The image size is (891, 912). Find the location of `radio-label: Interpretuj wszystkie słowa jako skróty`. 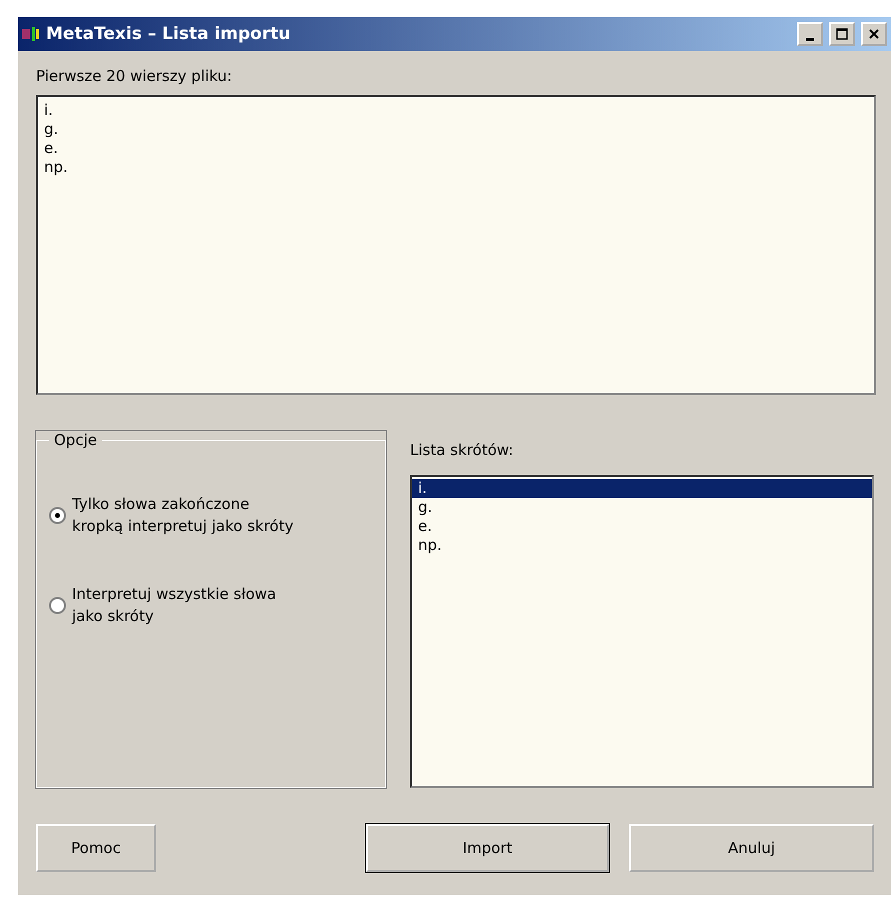

radio-label: Interpretuj wszystkie słowa jako skróty is located at coordinates (175, 605).